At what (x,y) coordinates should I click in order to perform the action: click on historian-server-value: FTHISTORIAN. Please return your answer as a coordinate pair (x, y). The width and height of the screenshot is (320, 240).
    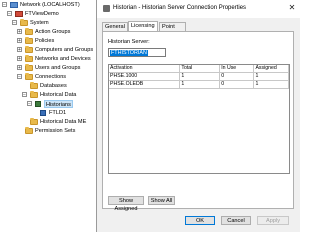
    Looking at the image, I should click on (129, 53).